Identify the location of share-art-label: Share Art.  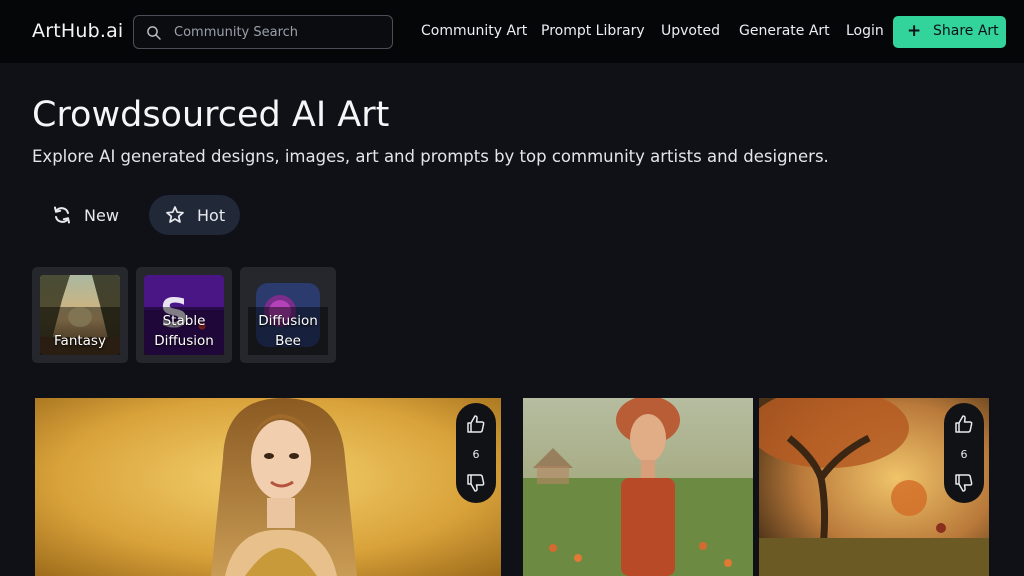
(966, 31).